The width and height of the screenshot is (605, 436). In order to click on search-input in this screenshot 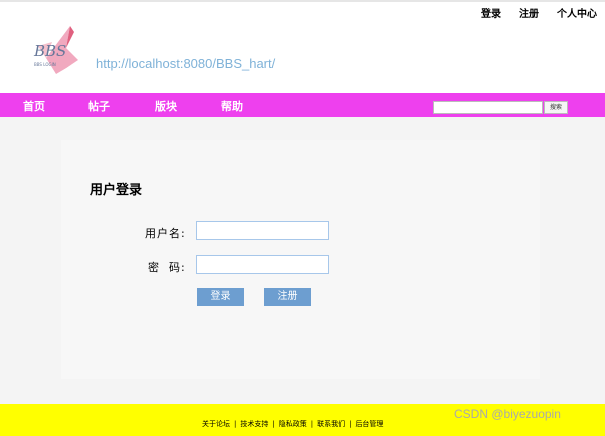, I will do `click(488, 107)`.